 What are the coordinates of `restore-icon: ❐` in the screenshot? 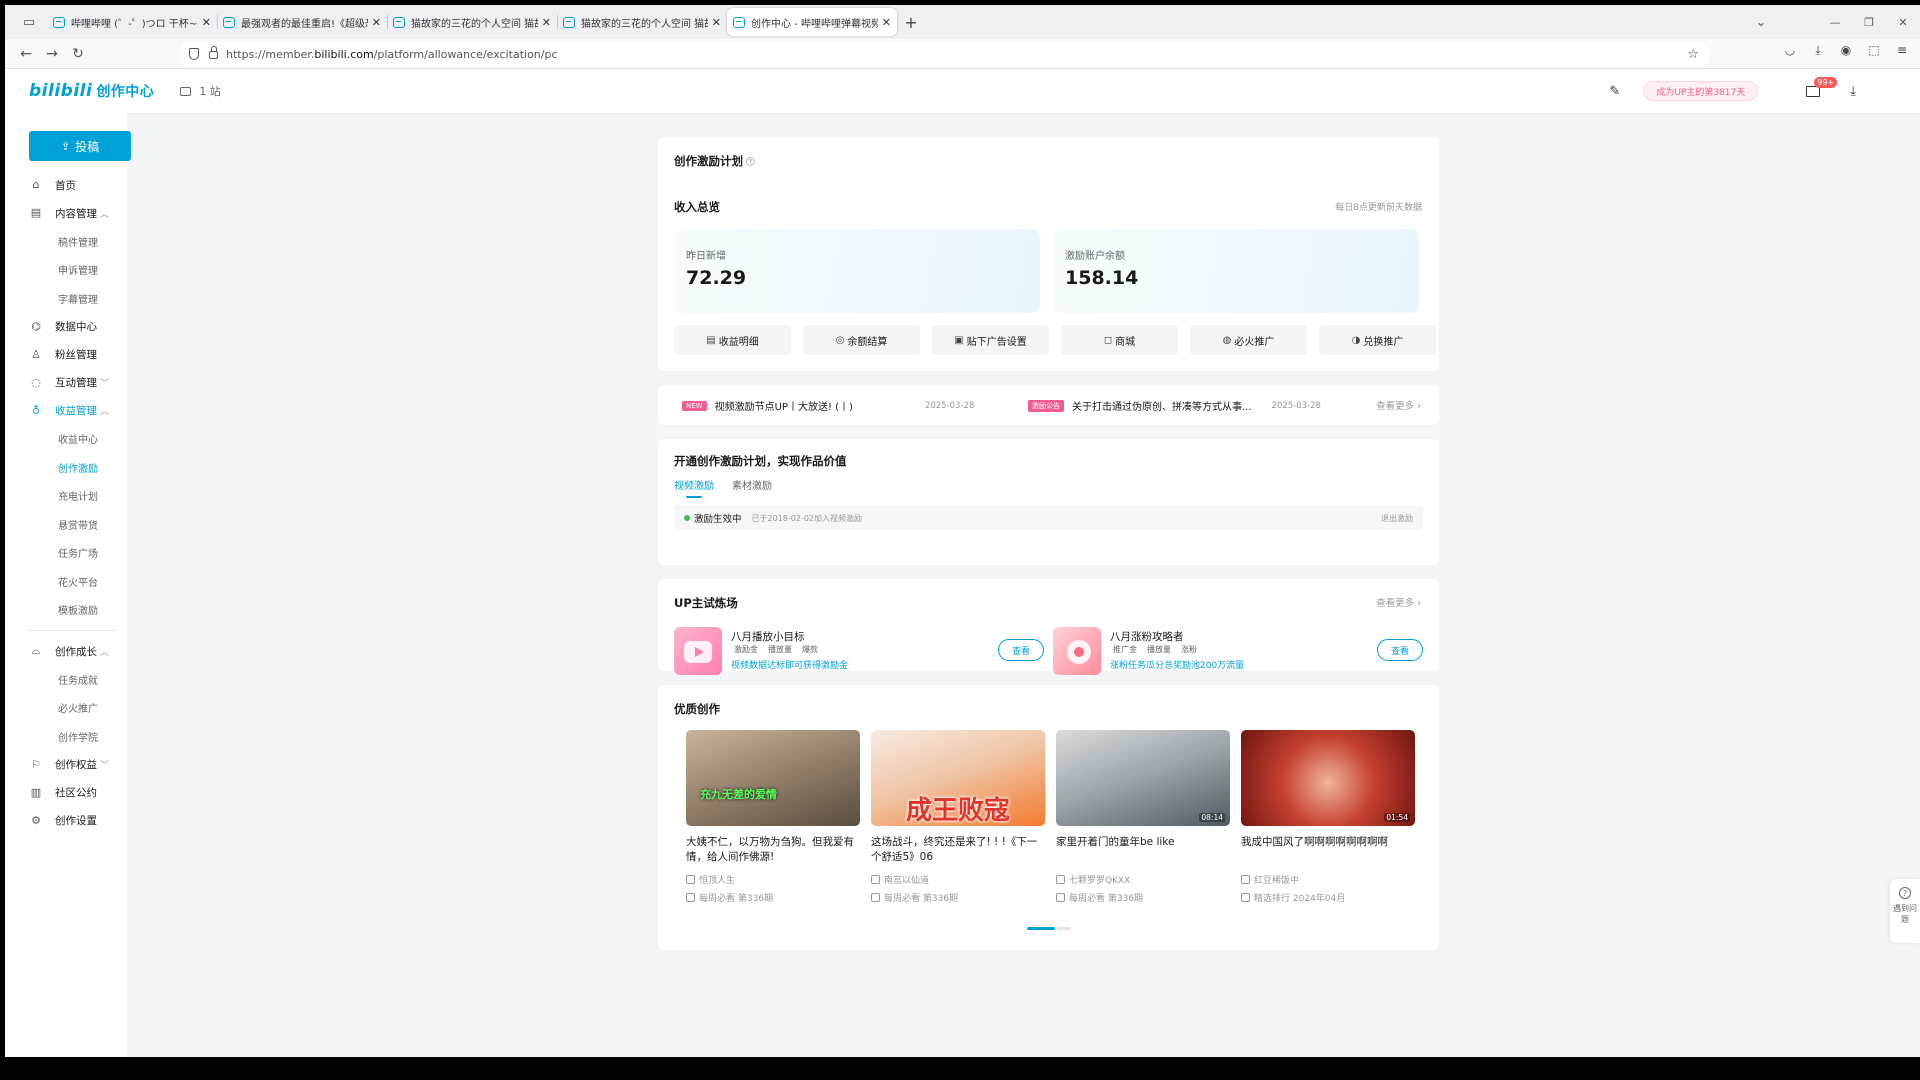 It's located at (1869, 22).